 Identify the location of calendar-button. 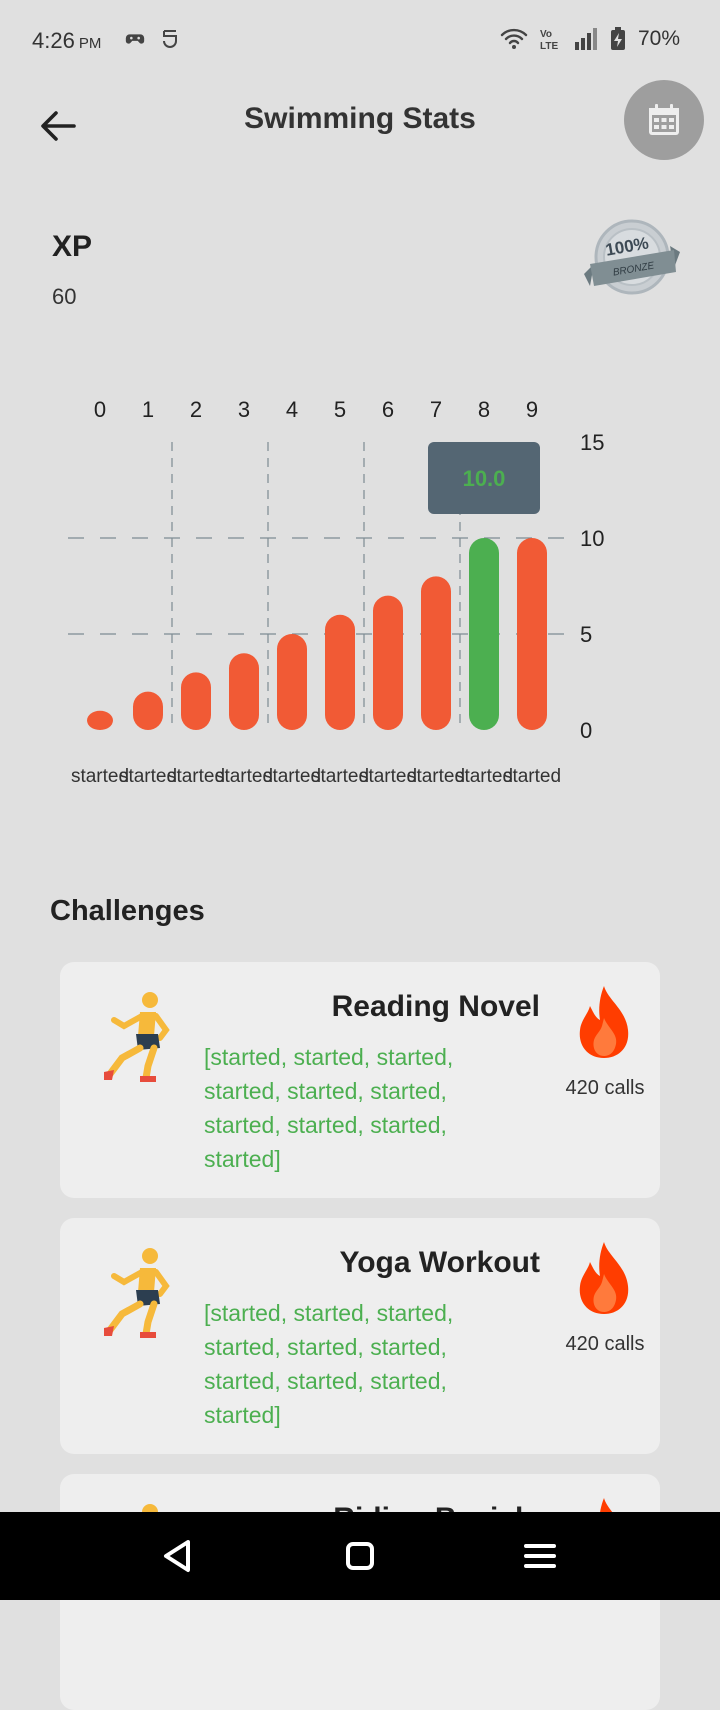
(664, 120).